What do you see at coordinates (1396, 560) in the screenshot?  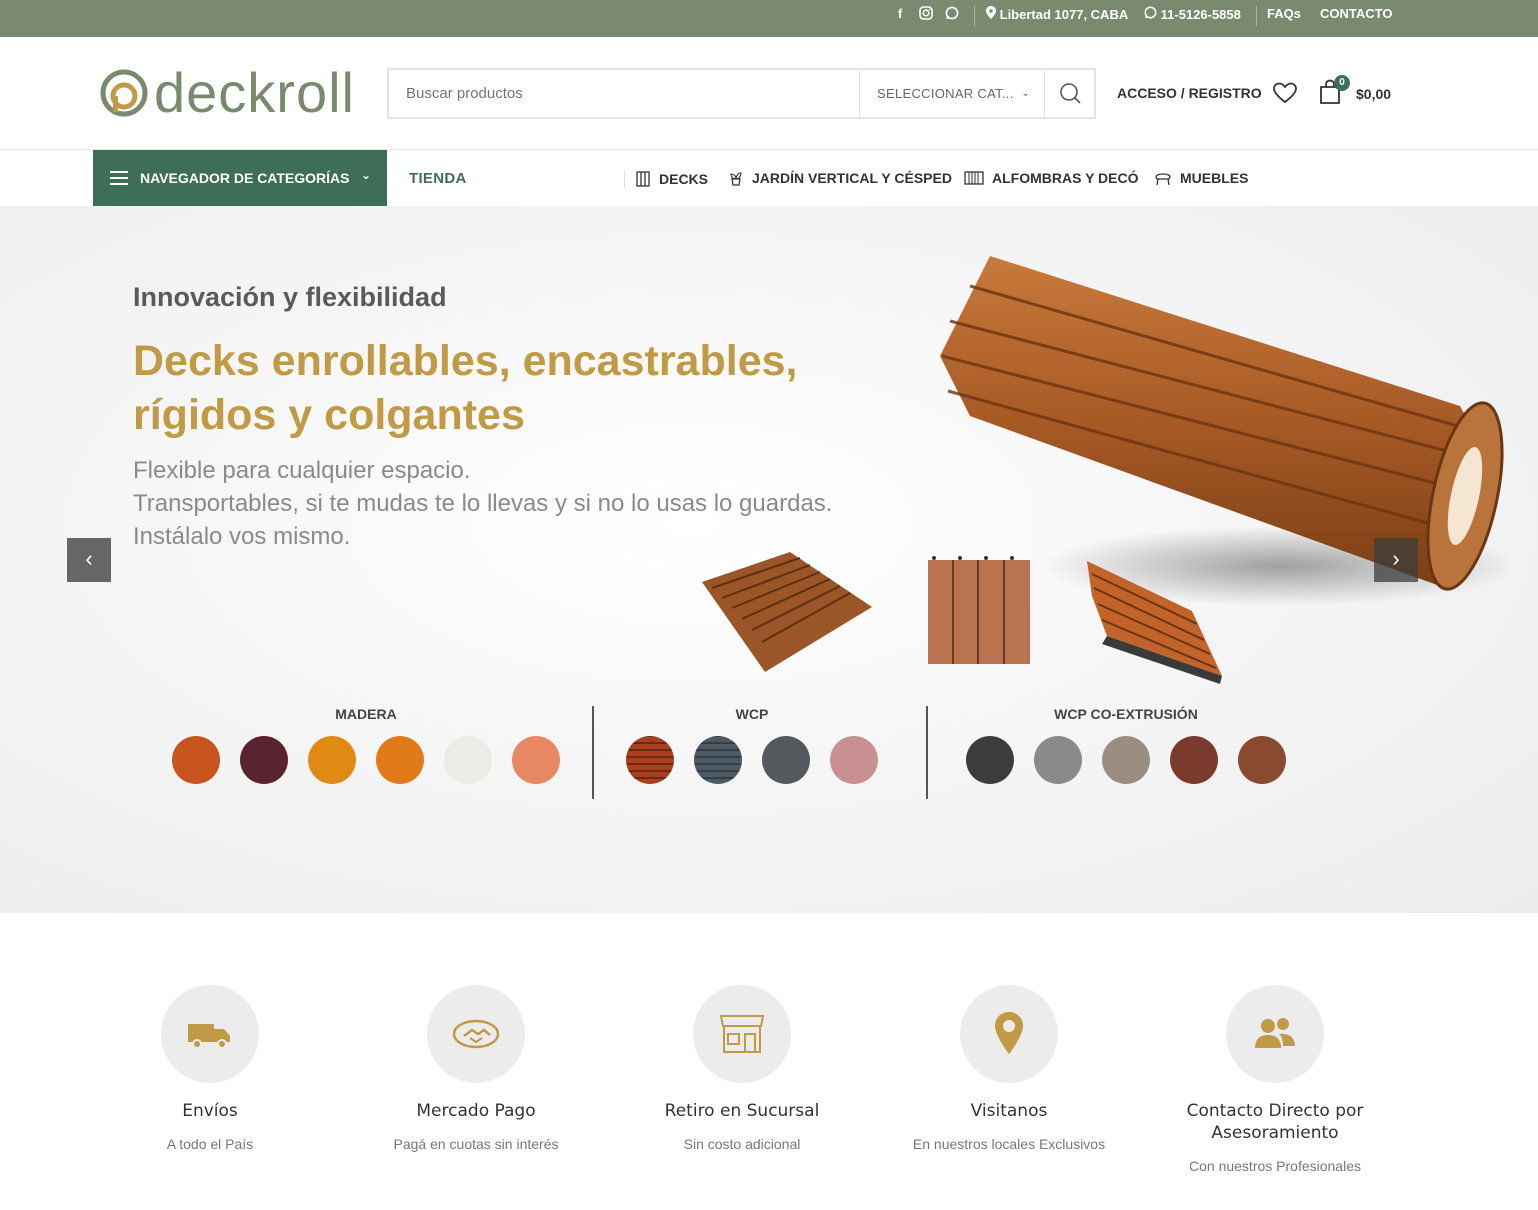 I see `slider-next-button: ›` at bounding box center [1396, 560].